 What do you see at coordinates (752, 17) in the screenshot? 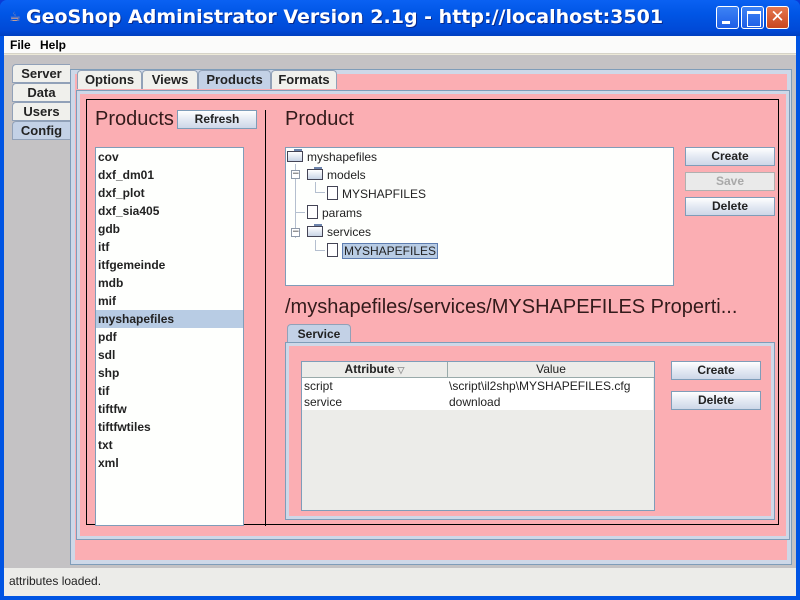
I see `maximize-button` at bounding box center [752, 17].